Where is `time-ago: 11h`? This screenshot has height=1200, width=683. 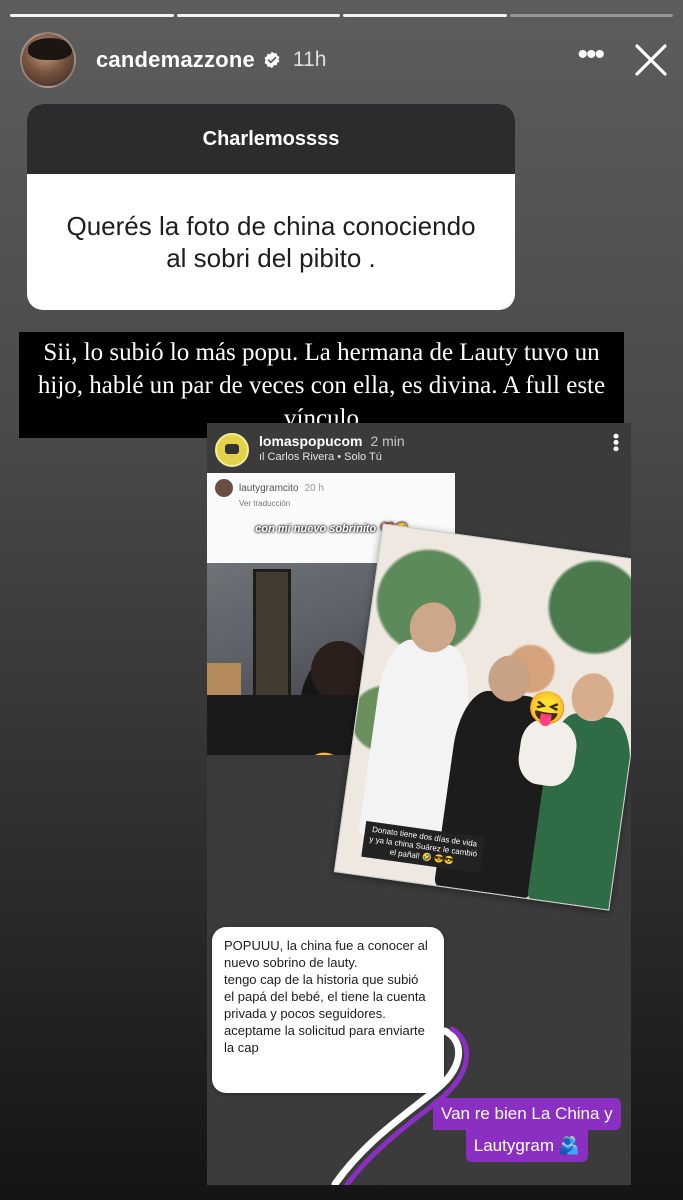 time-ago: 11h is located at coordinates (309, 59).